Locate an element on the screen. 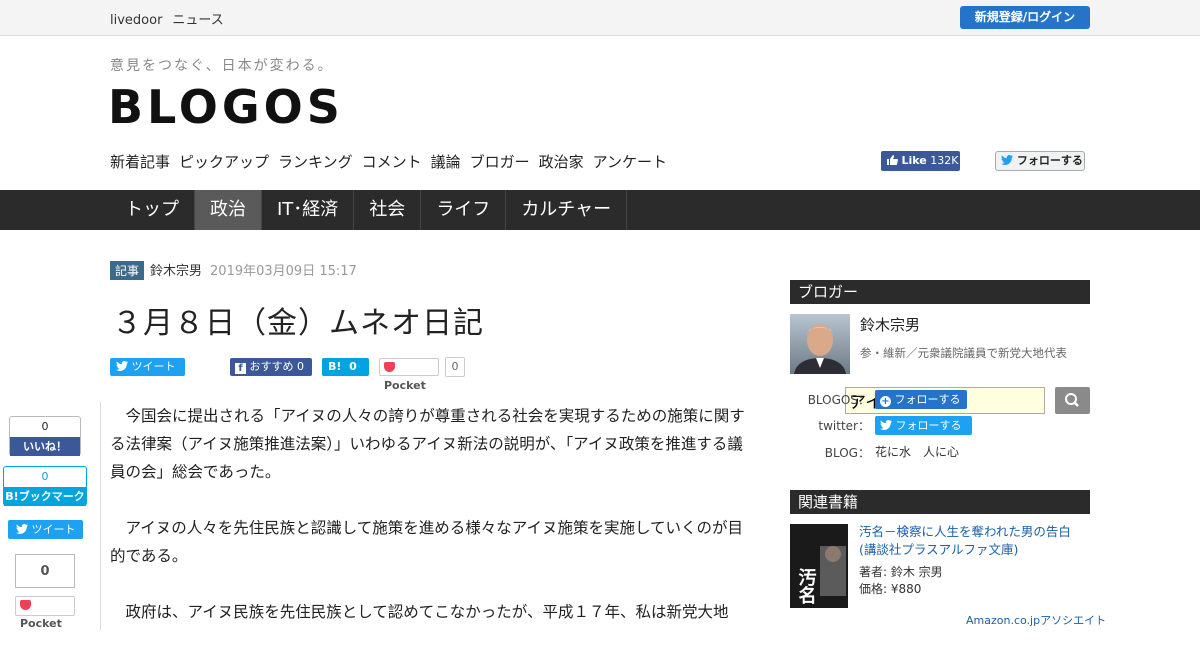  share-facebook-label: おすすめ 0 is located at coordinates (277, 366).